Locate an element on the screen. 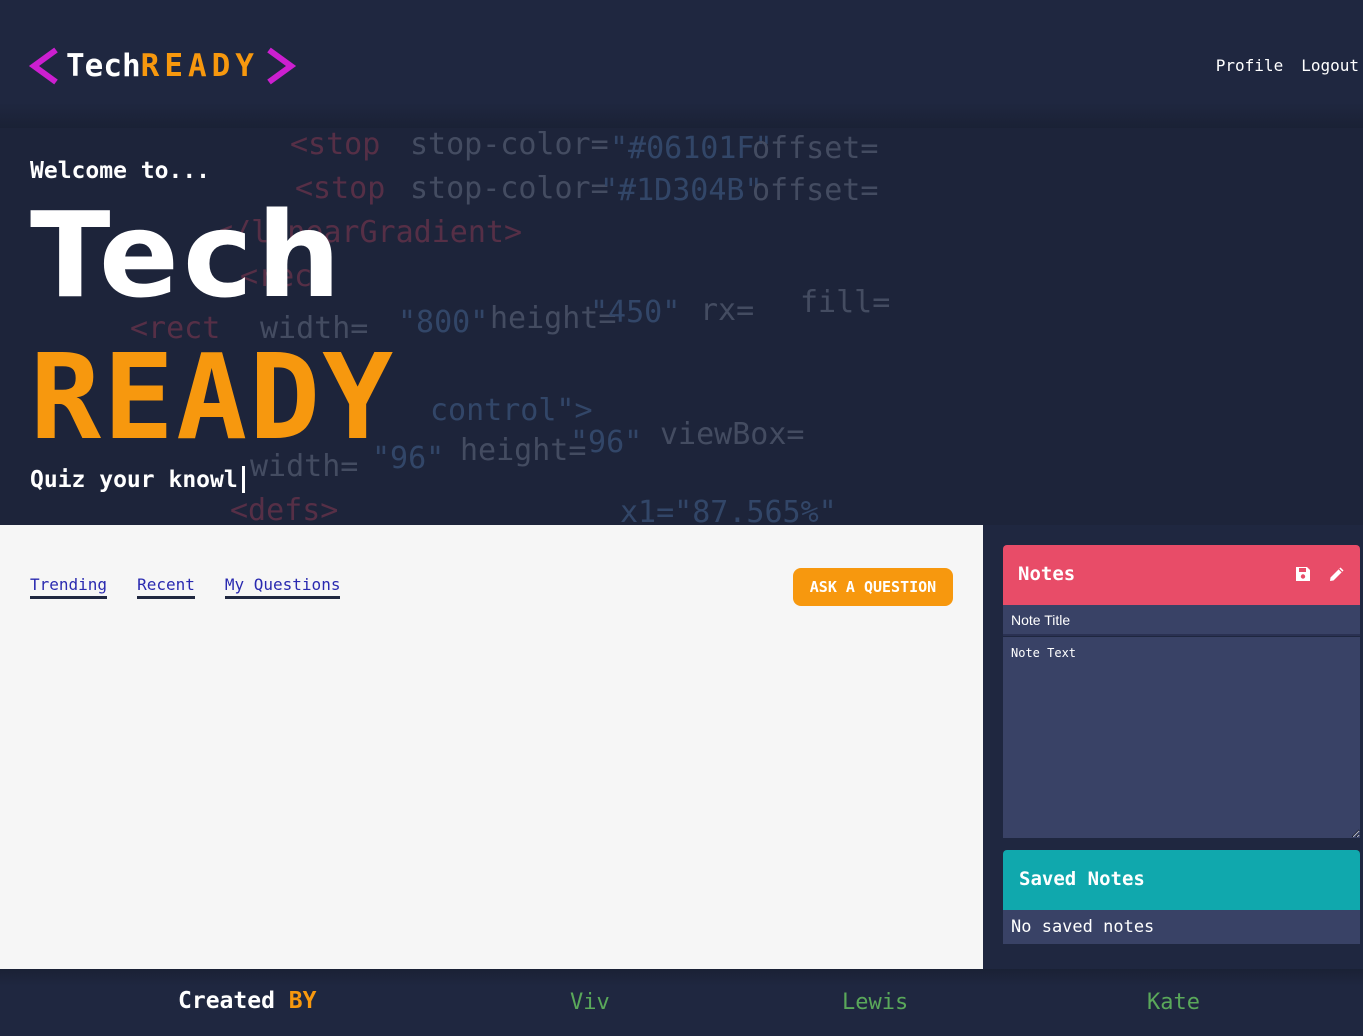 This screenshot has width=1363, height=1036. saved-notes-empty: No saved notes is located at coordinates (1181, 927).